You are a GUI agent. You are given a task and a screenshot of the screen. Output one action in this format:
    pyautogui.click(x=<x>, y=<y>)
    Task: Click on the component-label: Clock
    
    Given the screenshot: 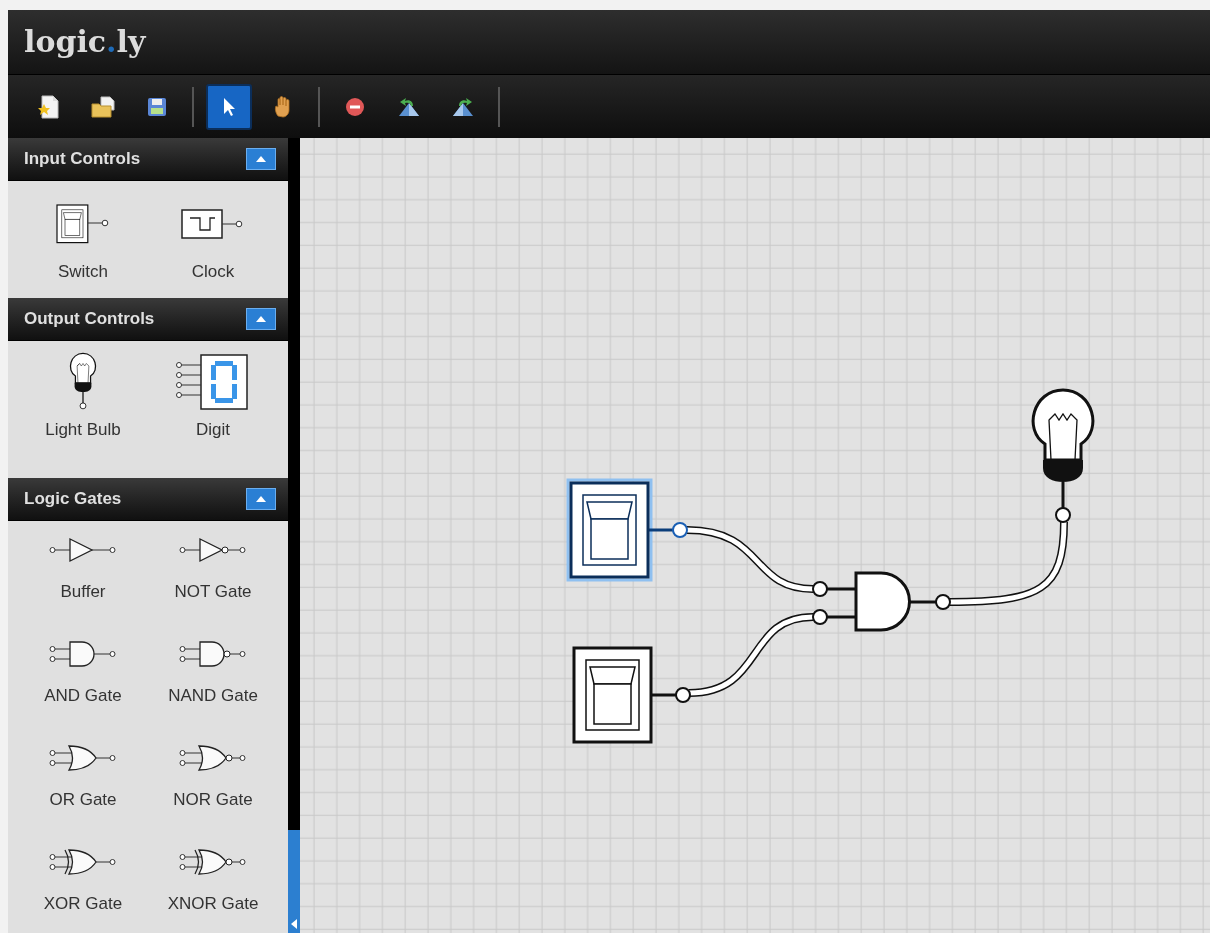 What is the action you would take?
    pyautogui.click(x=213, y=272)
    